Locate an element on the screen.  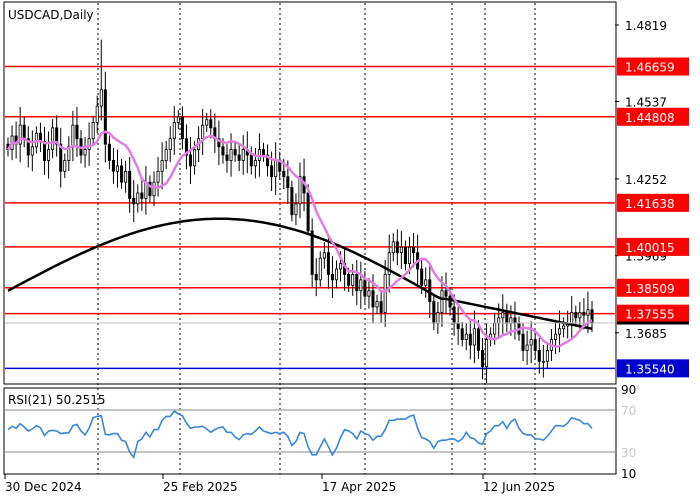
level-label-text: 1.35540 is located at coordinates (650, 369).